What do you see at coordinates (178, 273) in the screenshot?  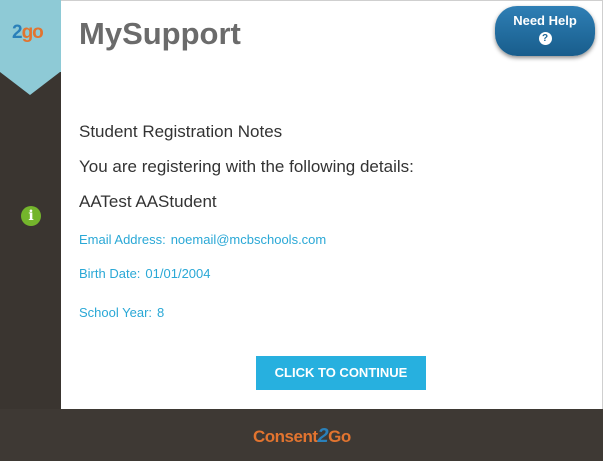 I see `birth-date-value: 01/01/2004` at bounding box center [178, 273].